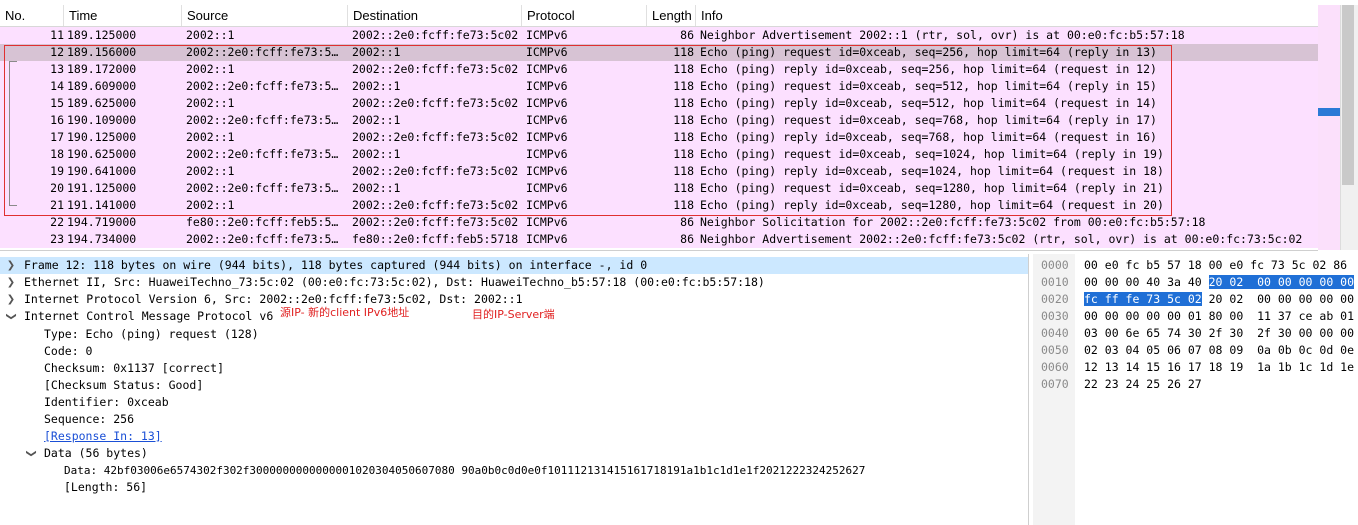 The image size is (1358, 525). Describe the element at coordinates (10, 133) in the screenshot. I see `conversation-bracket-line` at that location.